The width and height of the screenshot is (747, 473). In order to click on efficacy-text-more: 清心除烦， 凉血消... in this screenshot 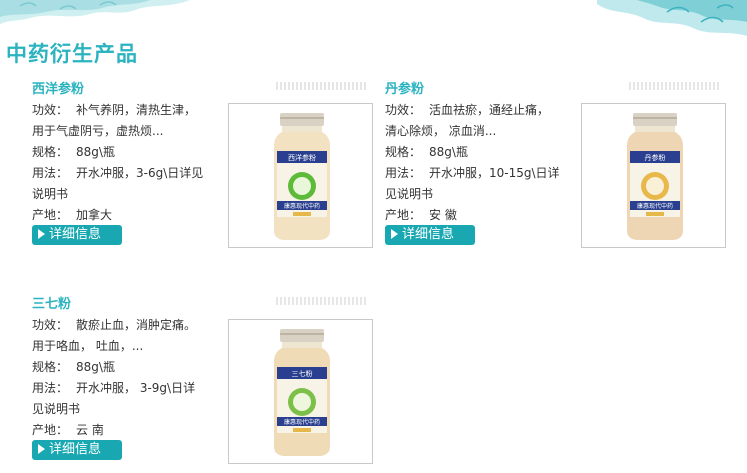, I will do `click(441, 131)`.